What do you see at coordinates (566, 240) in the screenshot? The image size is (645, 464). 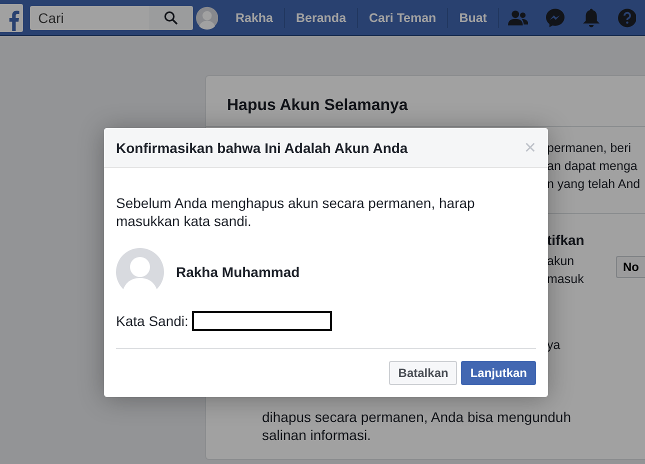 I see `setting-heading: tifkan` at bounding box center [566, 240].